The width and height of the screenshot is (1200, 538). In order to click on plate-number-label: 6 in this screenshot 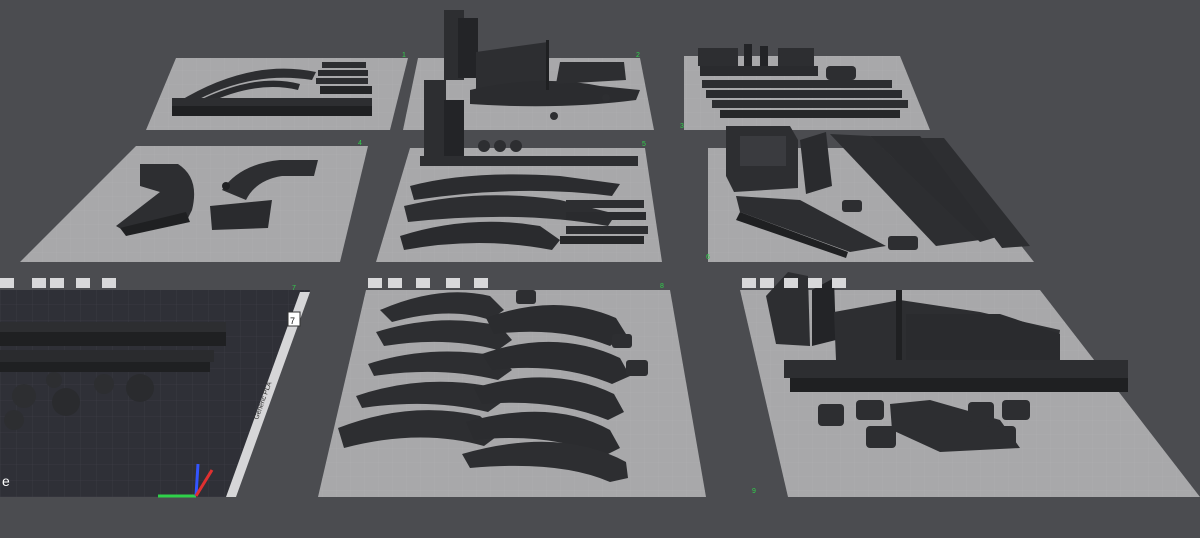, I will do `click(708, 257)`.